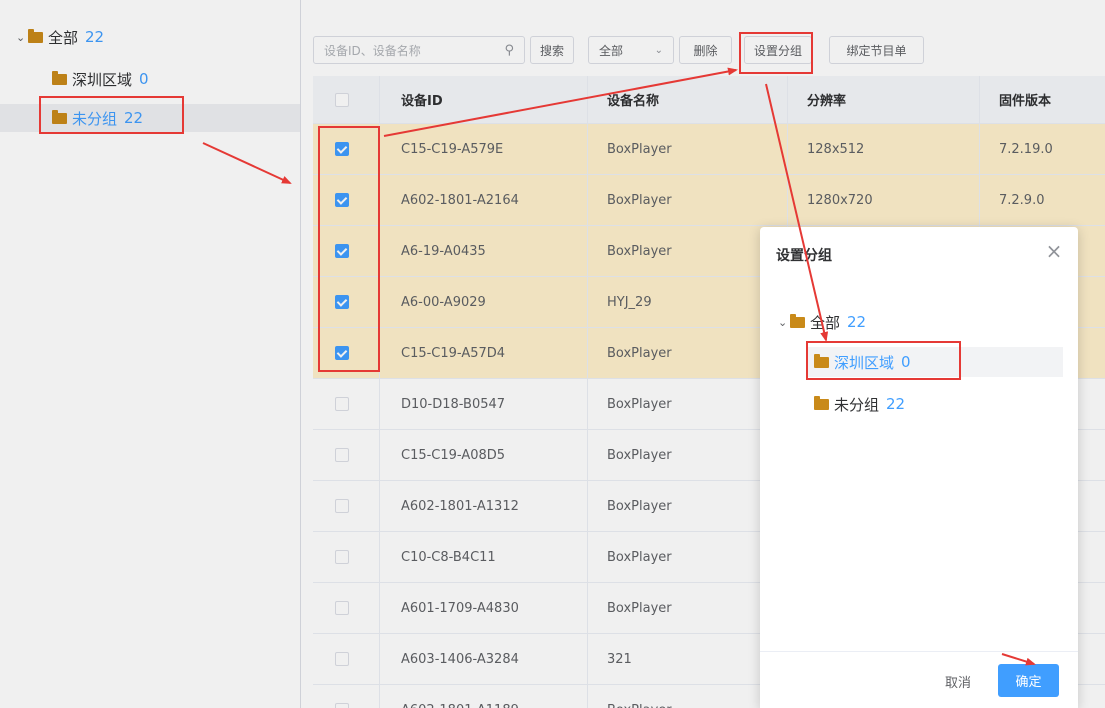 Image resolution: width=1105 pixels, height=708 pixels. What do you see at coordinates (825, 322) in the screenshot?
I see `tree-node-label: 全部` at bounding box center [825, 322].